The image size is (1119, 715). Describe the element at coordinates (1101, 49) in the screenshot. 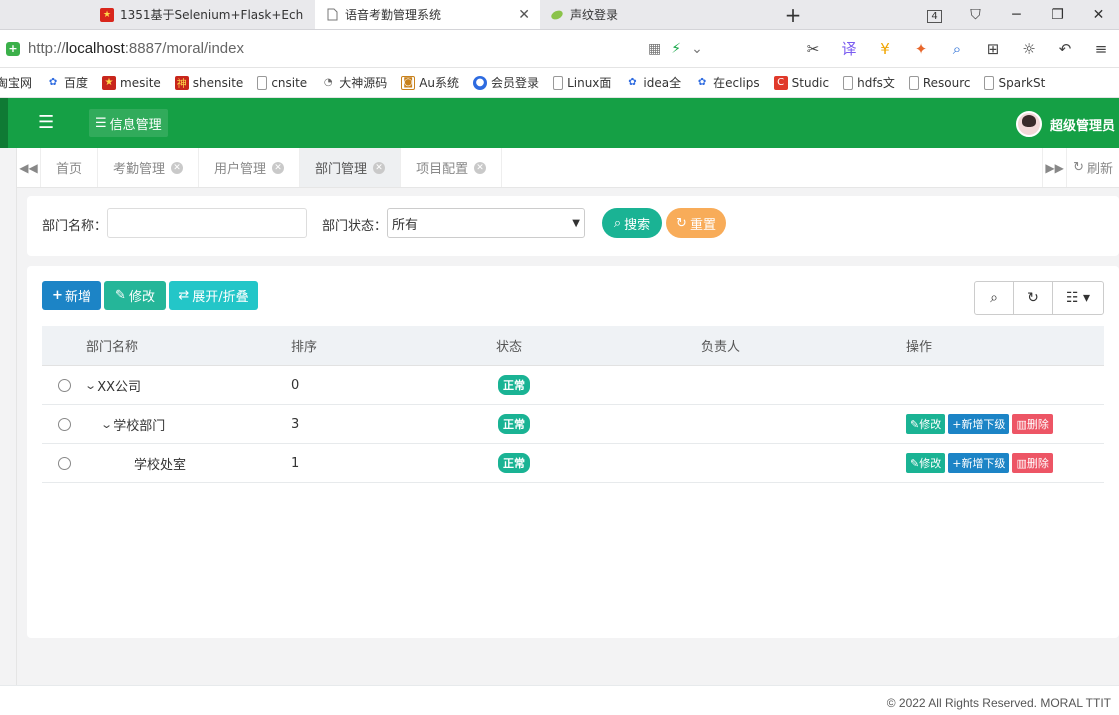

I see `menu-icon: ≡` at that location.